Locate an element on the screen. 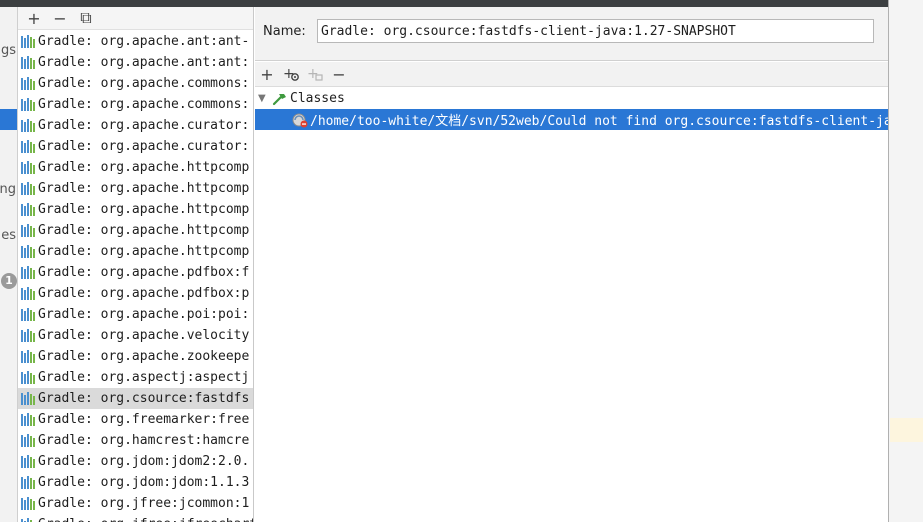  add-excluded-button: + is located at coordinates (315, 74).